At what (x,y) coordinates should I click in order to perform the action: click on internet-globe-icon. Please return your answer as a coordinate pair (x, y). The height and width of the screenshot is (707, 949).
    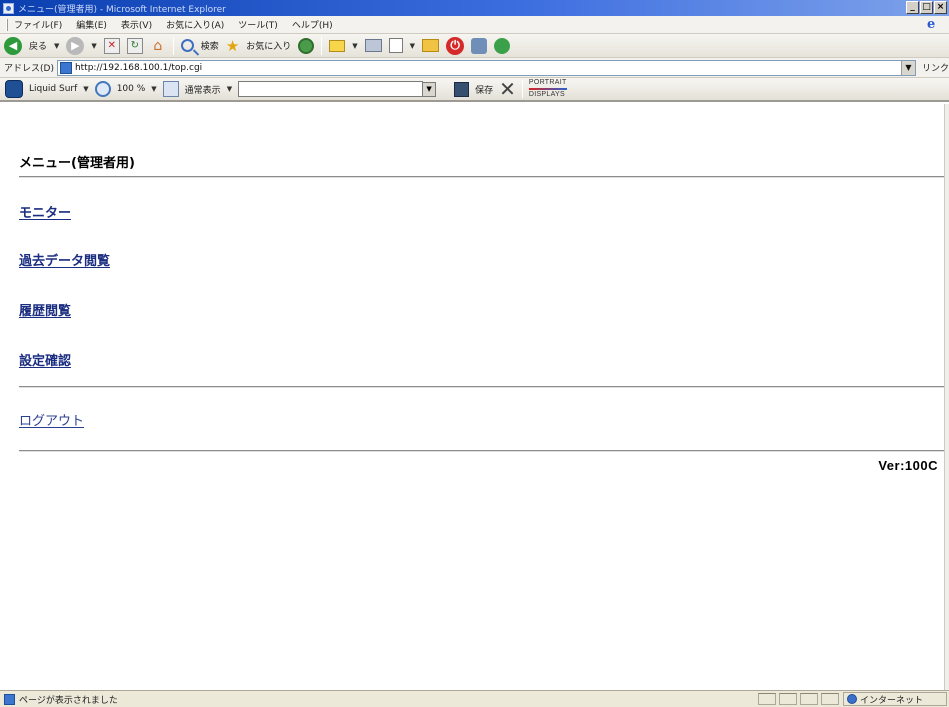
    Looking at the image, I should click on (852, 699).